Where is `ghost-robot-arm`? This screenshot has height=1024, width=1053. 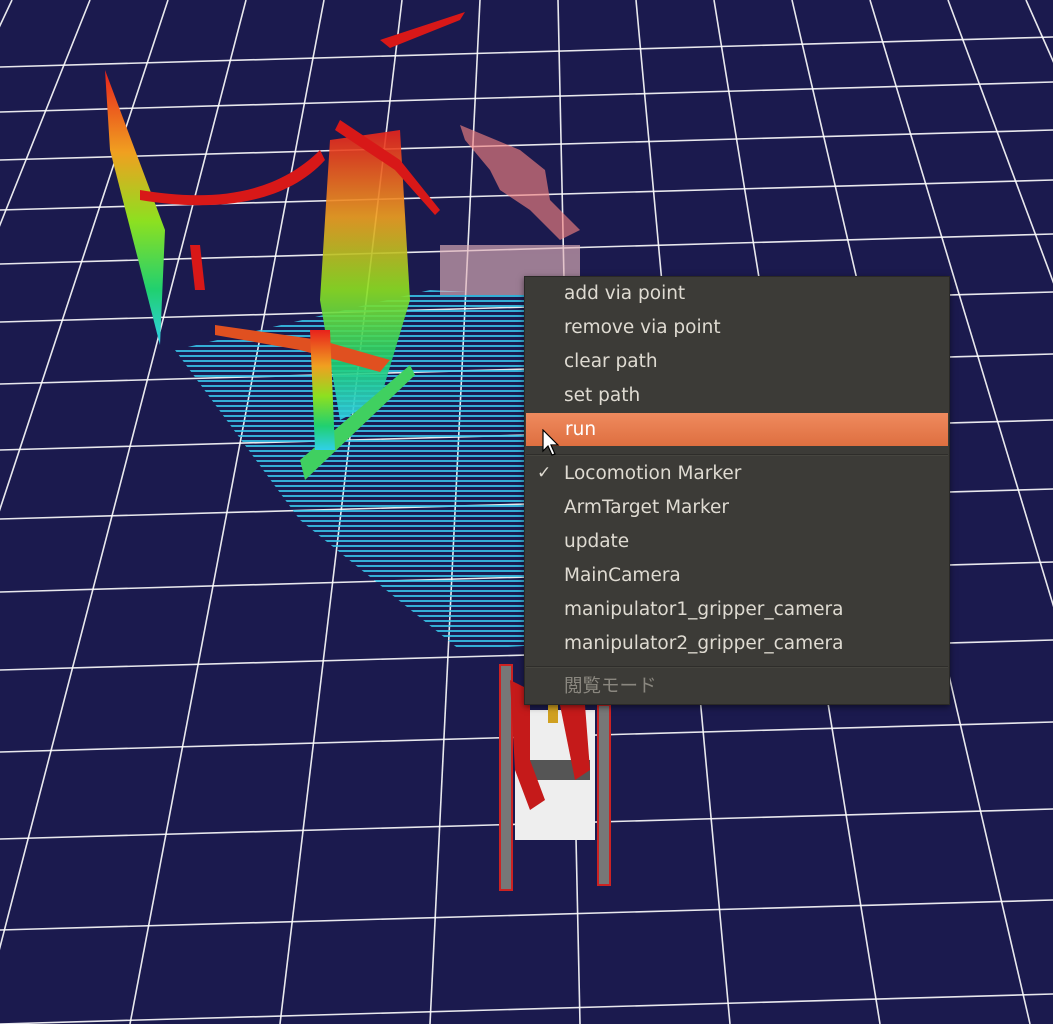
ghost-robot-arm is located at coordinates (510, 210).